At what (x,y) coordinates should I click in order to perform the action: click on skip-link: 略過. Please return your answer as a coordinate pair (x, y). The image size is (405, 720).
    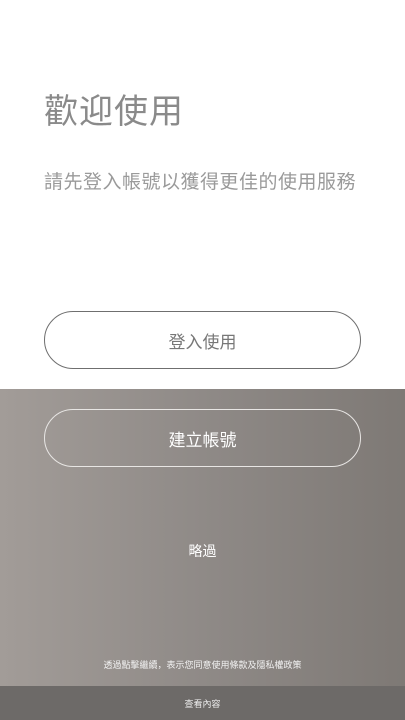
    Looking at the image, I should click on (202, 551).